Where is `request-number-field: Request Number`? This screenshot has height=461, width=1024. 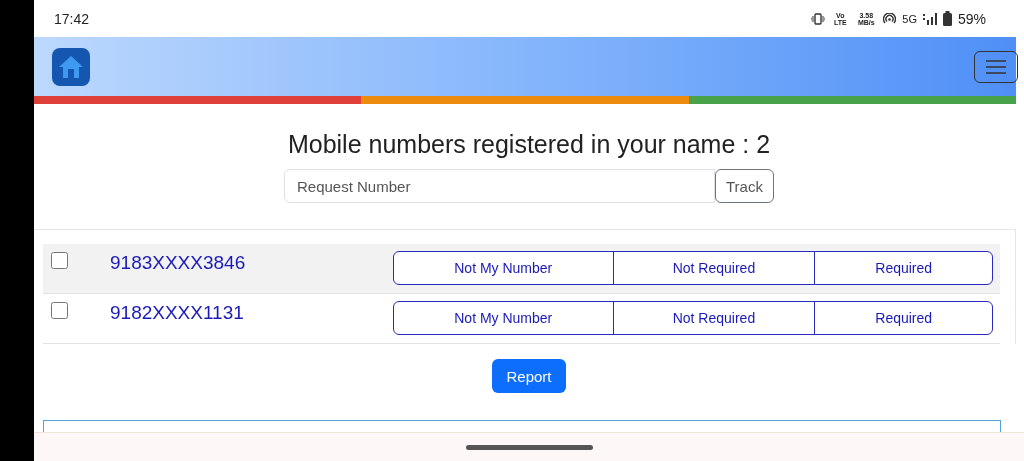
request-number-field: Request Number is located at coordinates (499, 186).